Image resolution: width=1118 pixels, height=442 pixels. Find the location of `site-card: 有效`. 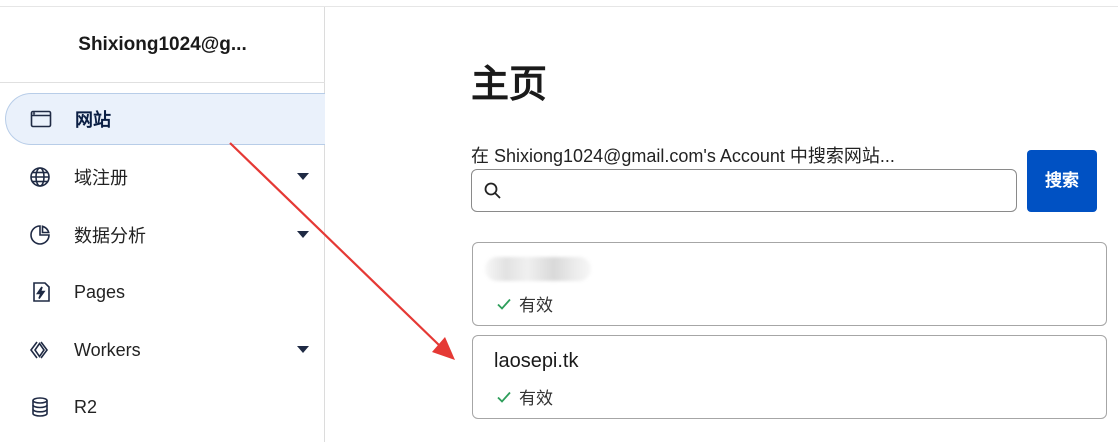

site-card: 有效 is located at coordinates (789, 284).